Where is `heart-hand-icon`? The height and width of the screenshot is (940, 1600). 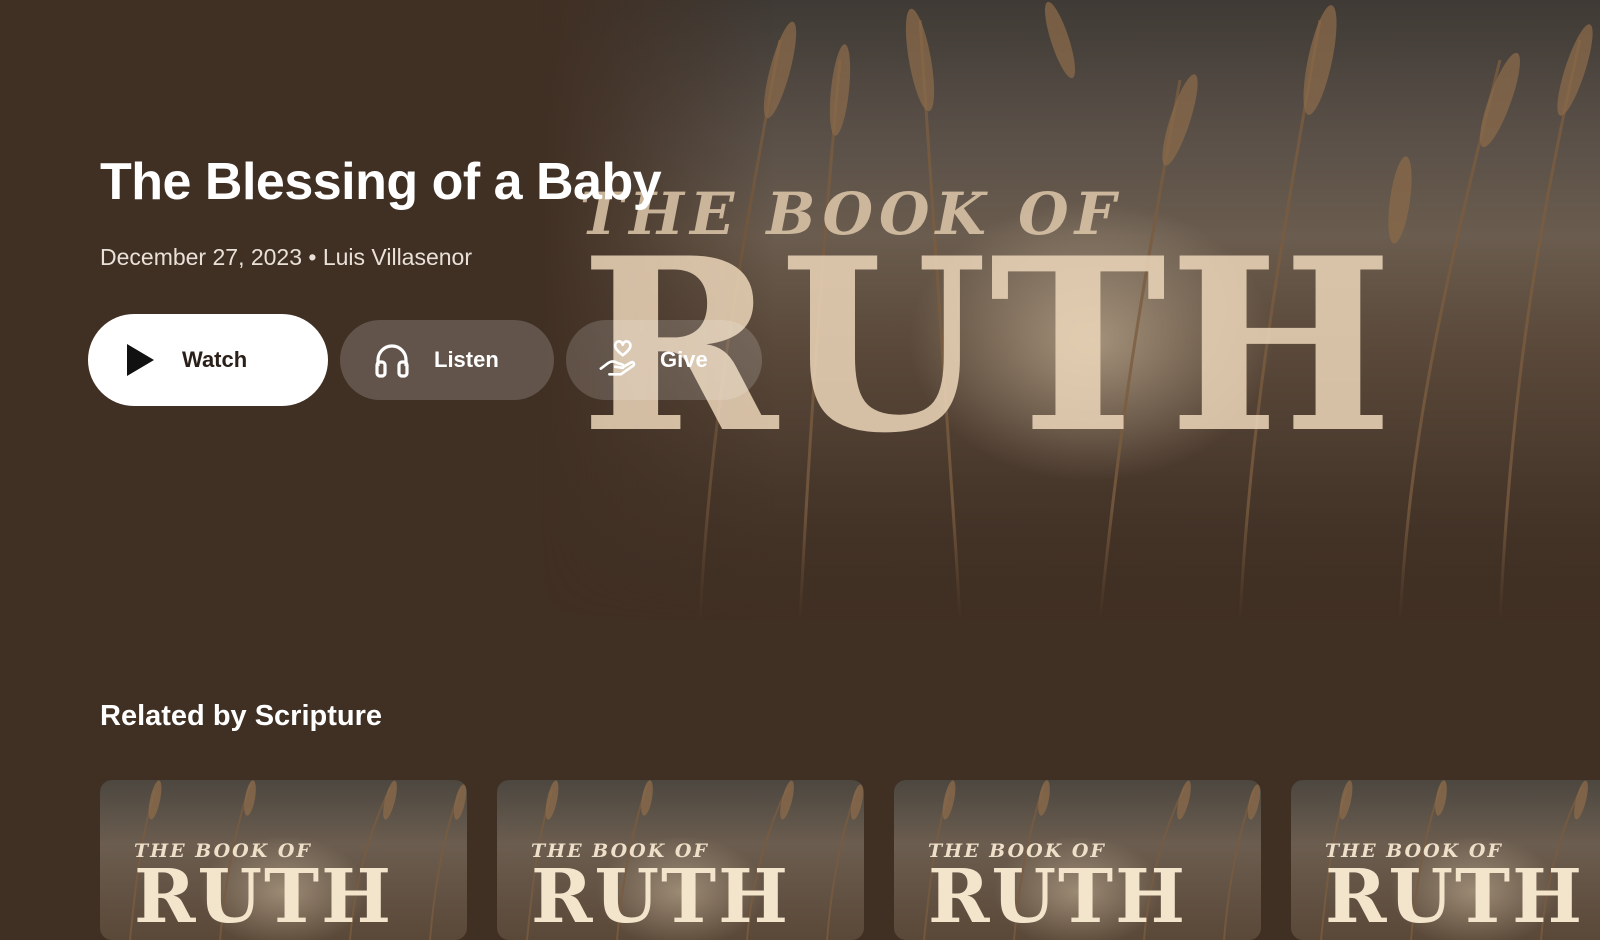 heart-hand-icon is located at coordinates (618, 360).